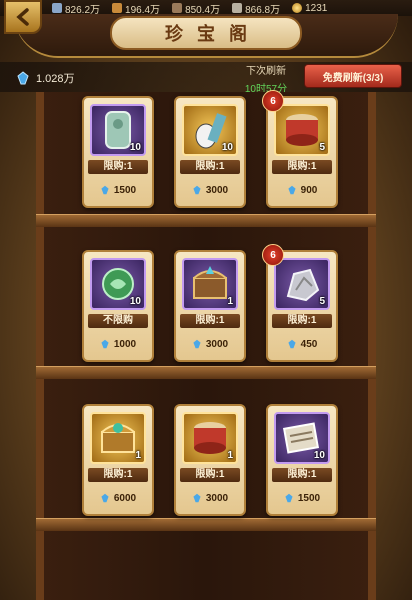 The image size is (412, 600). Describe the element at coordinates (297, 8) in the screenshot. I see `gold-coin-icon` at that location.